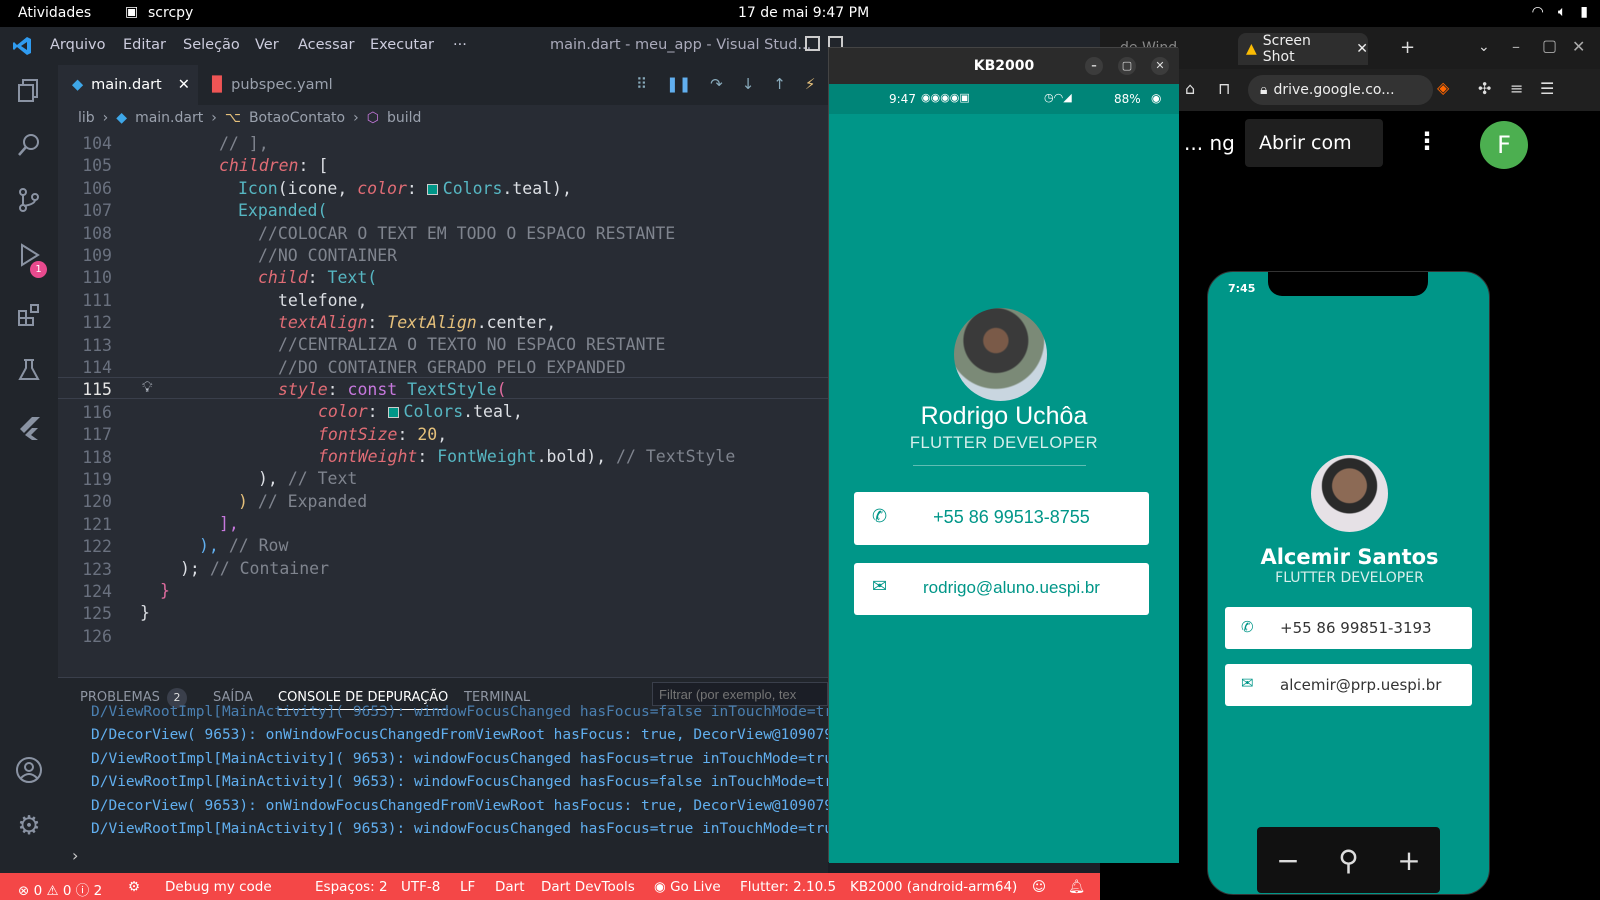 This screenshot has height=900, width=1600. Describe the element at coordinates (1348, 860) in the screenshot. I see `zoom-reset-icon: ⚲` at that location.